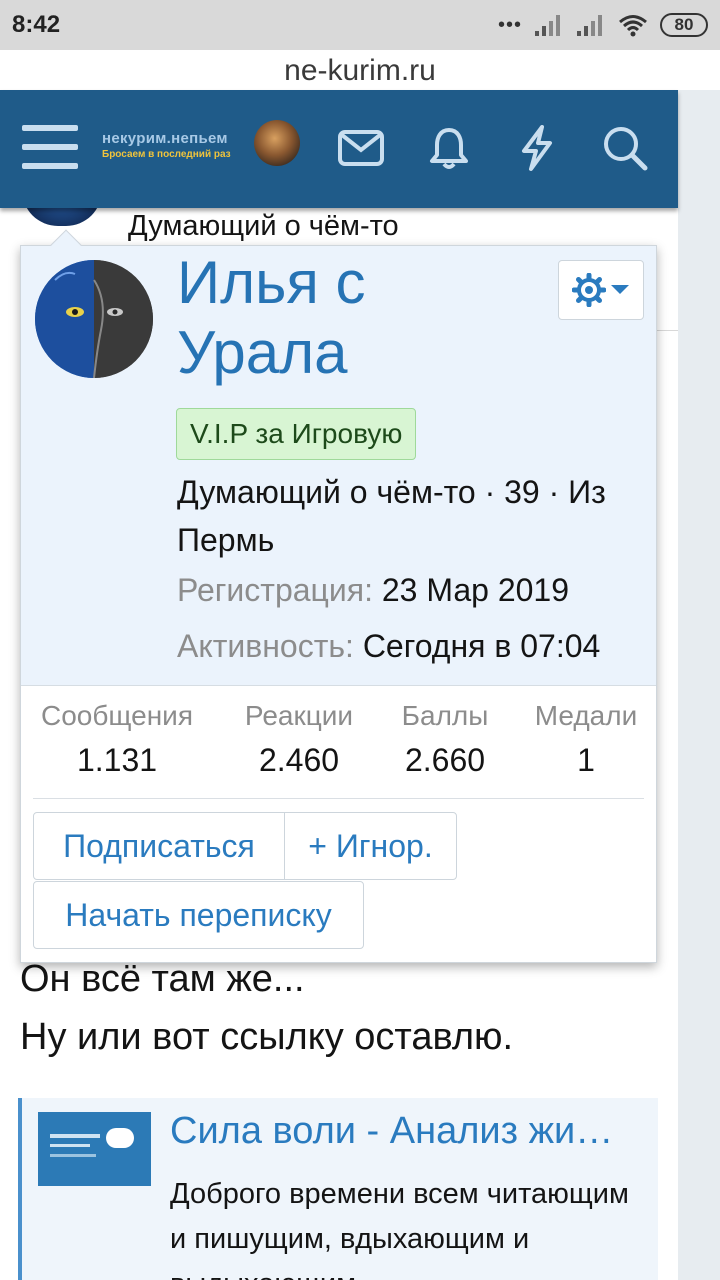  Describe the element at coordinates (51, 147) in the screenshot. I see `menu-icon` at that location.